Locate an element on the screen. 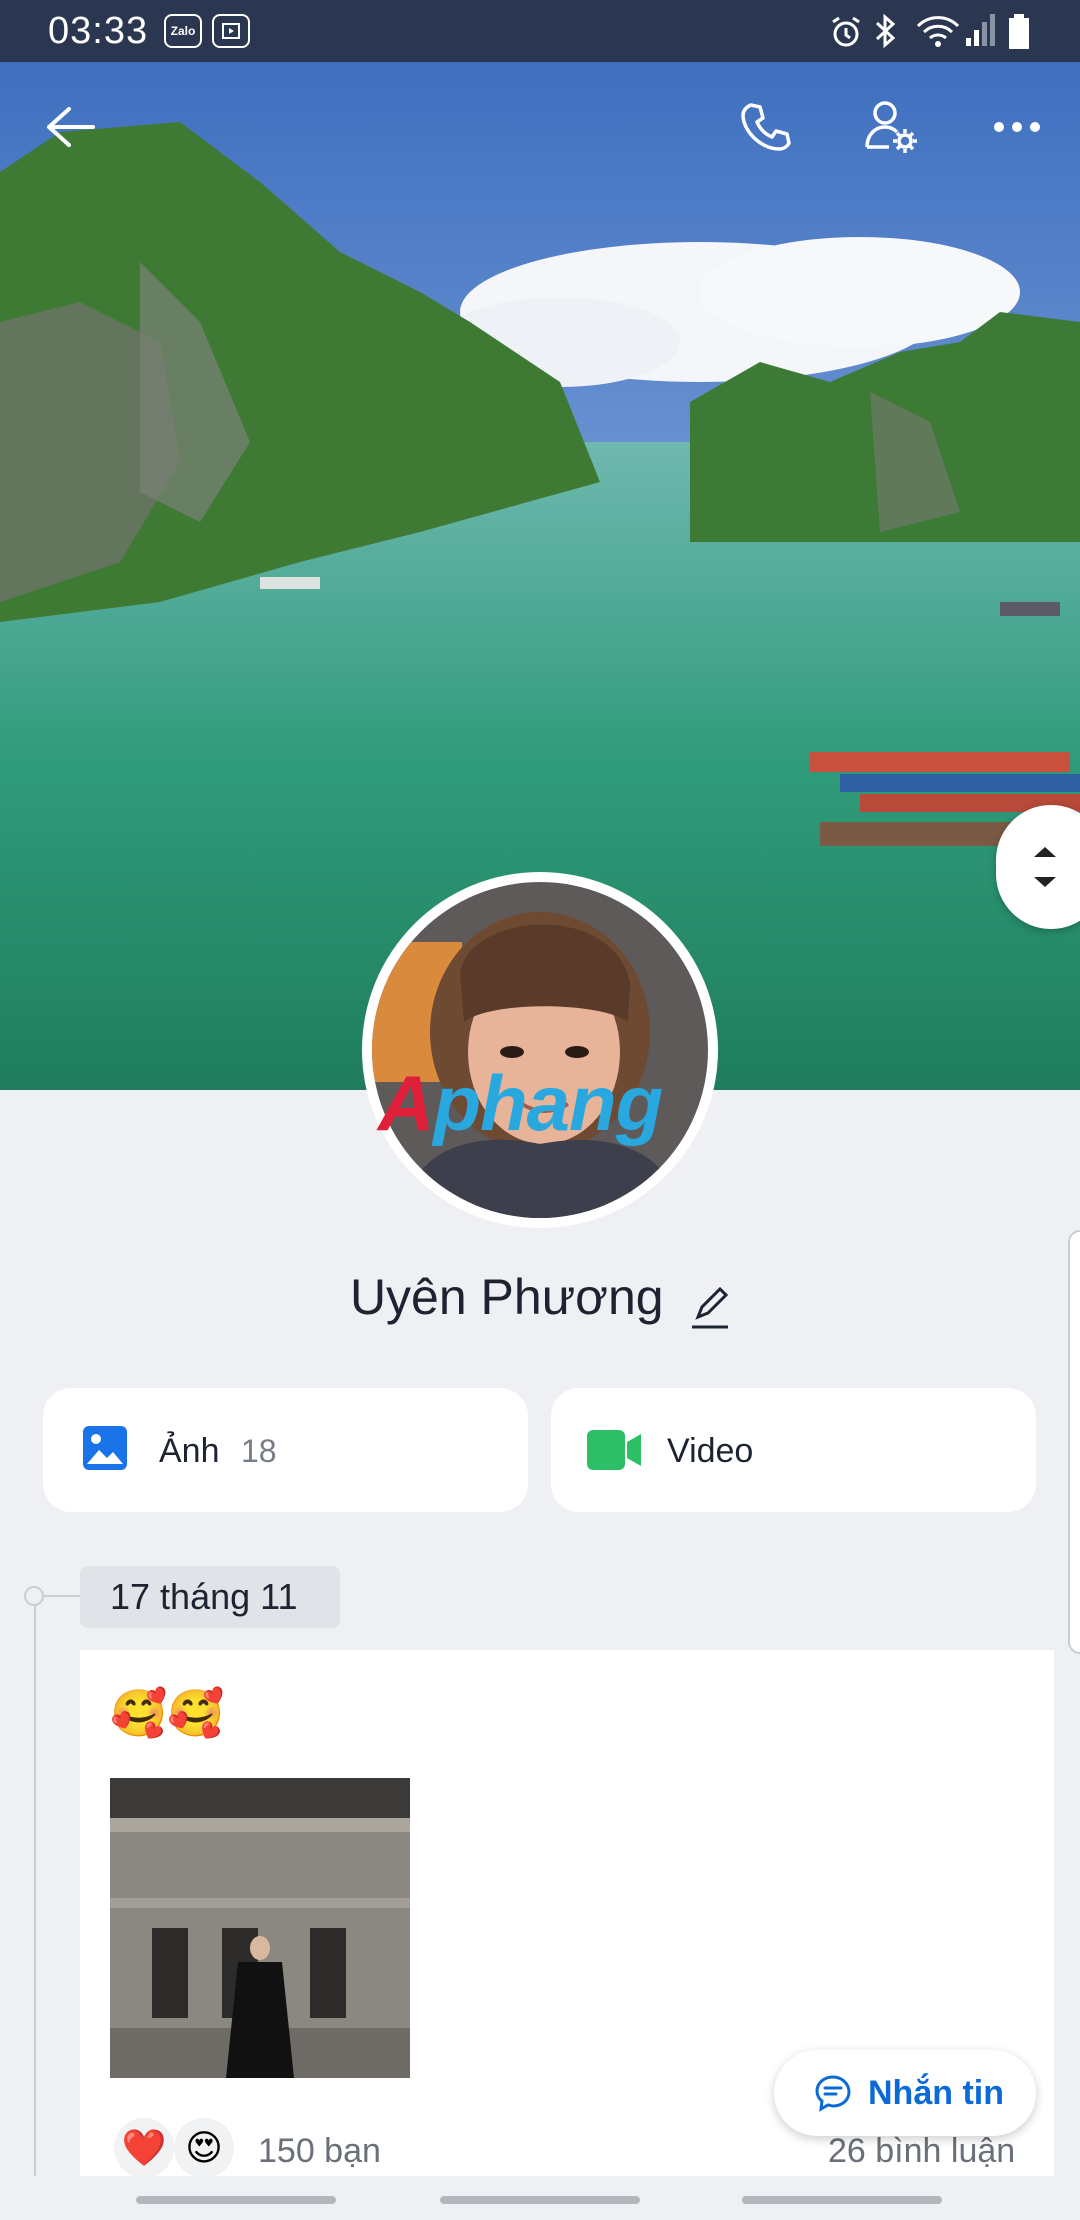 This screenshot has width=1080, height=2220. post-text: 🥰🥰 is located at coordinates (167, 1713).